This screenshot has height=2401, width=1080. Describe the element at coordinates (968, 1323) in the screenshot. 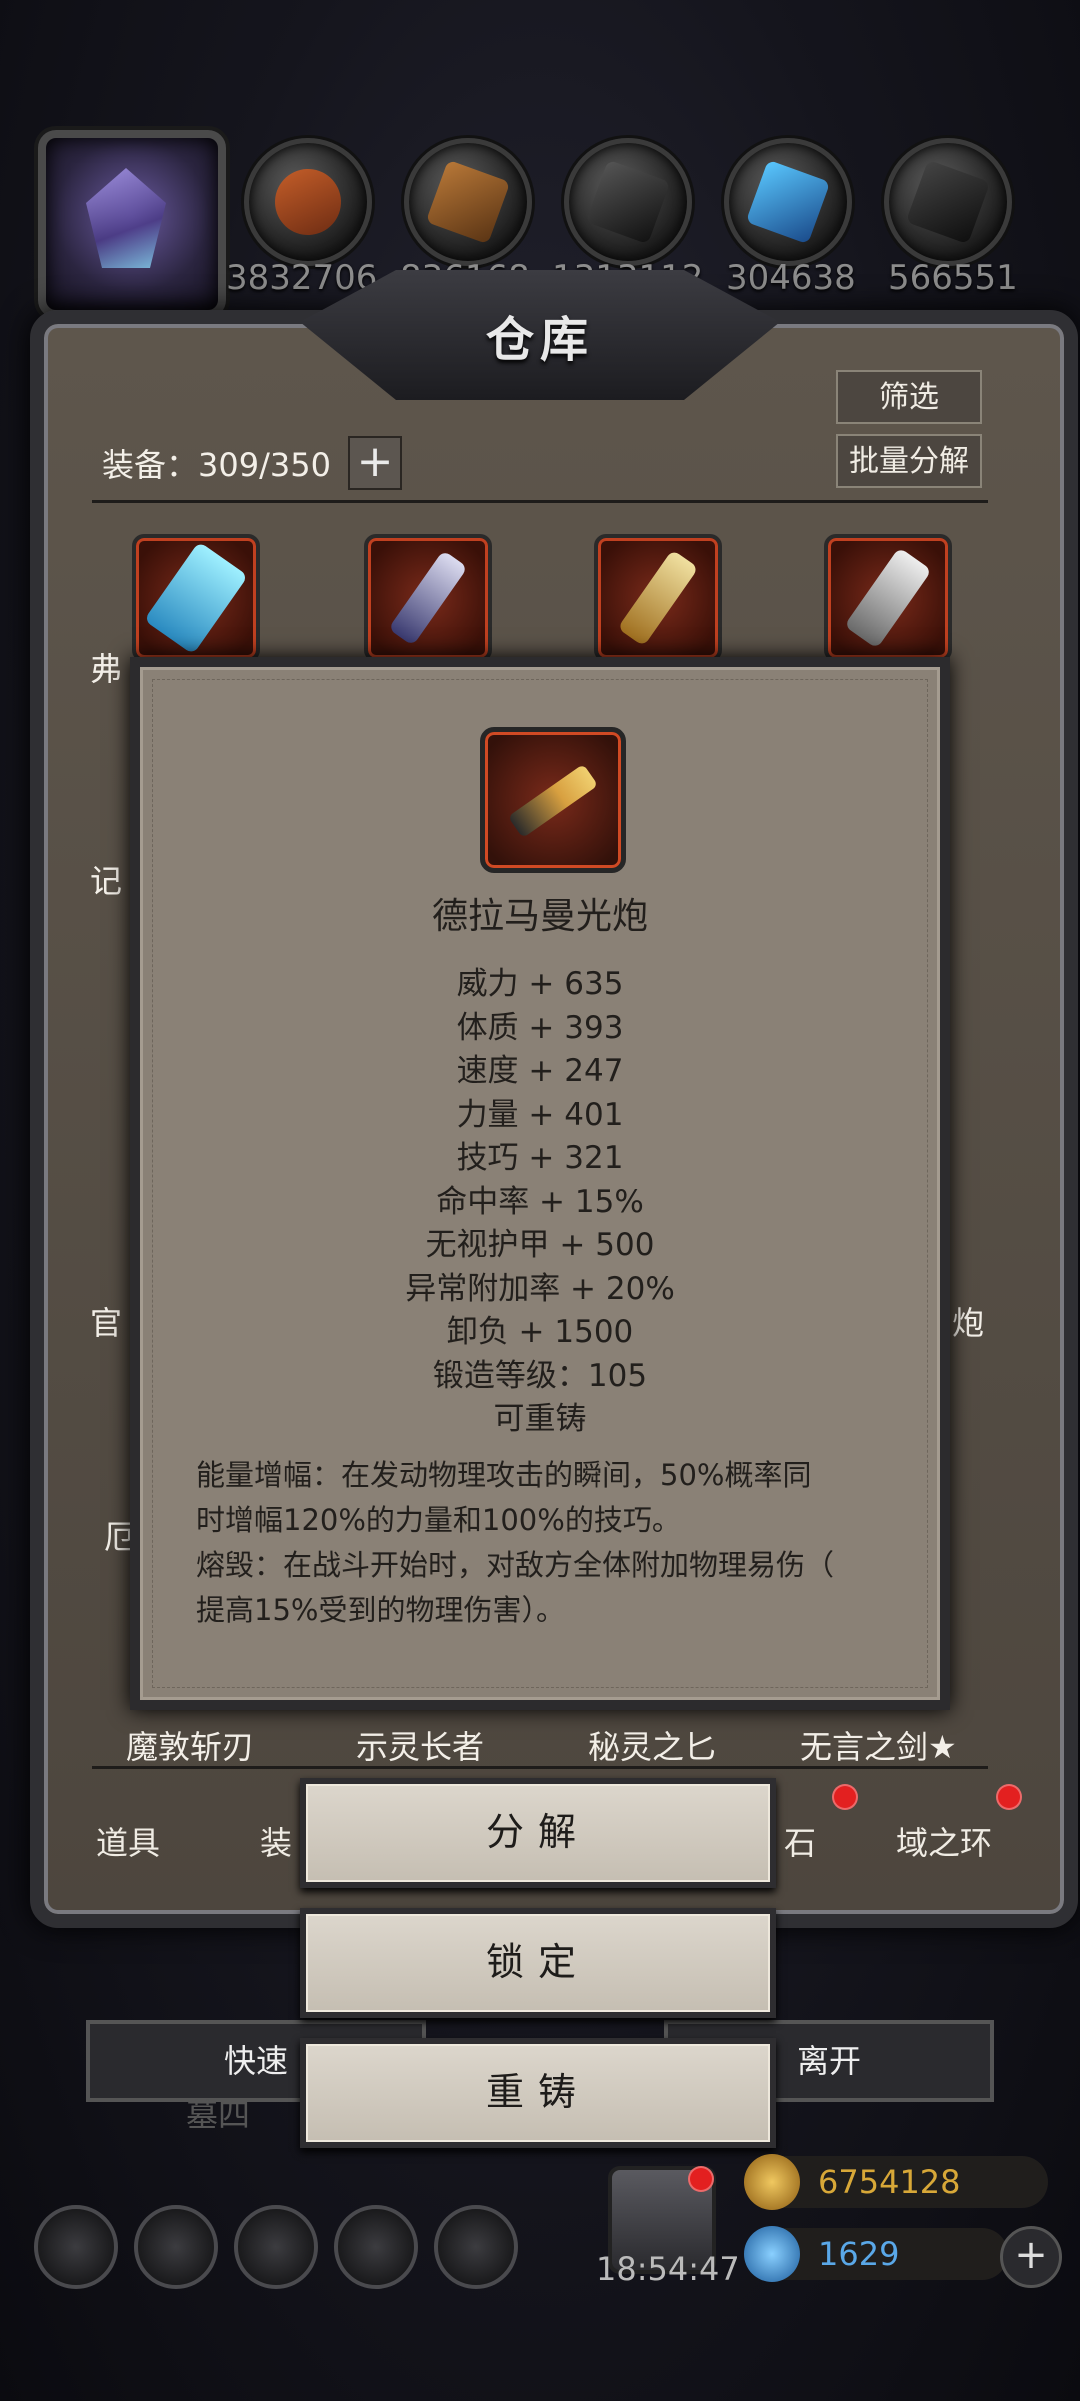

I see `slot-name: 炮` at that location.